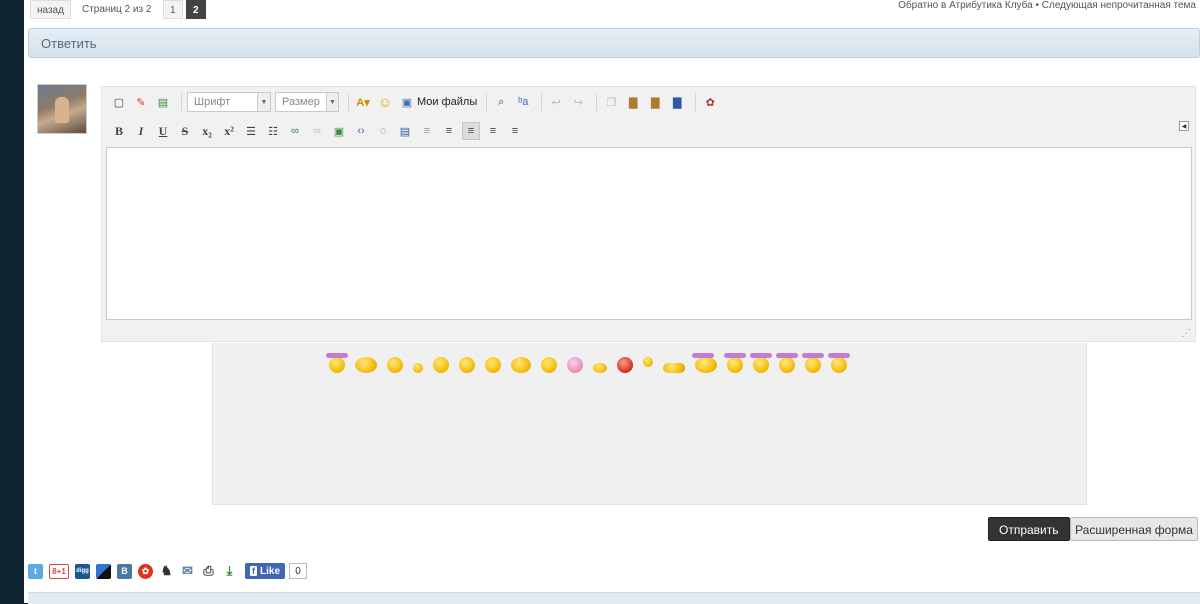  Describe the element at coordinates (677, 102) in the screenshot. I see `paste-word-icon: ▇` at that location.